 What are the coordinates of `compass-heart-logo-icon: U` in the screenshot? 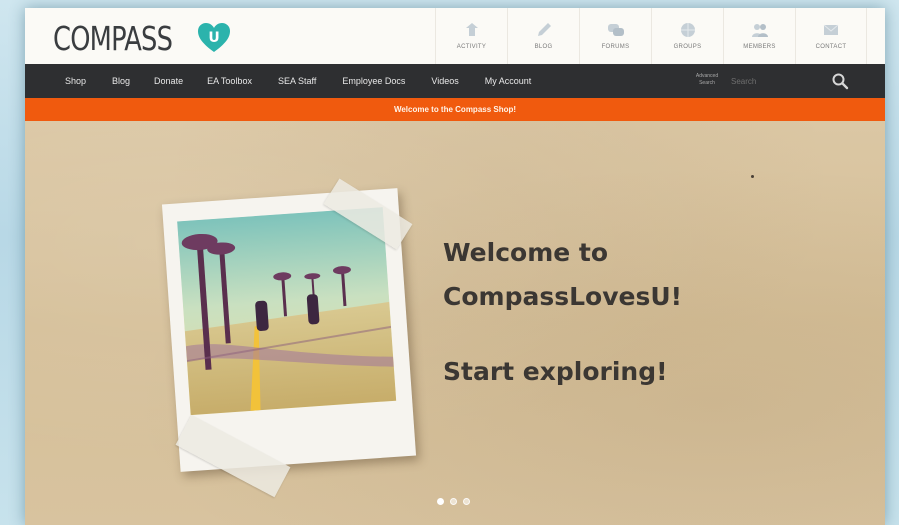 It's located at (214, 37).